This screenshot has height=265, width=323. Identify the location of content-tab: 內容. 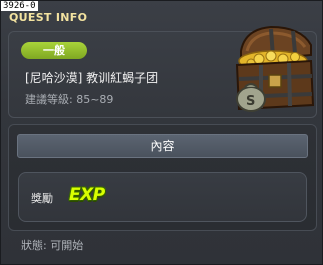
(162, 146).